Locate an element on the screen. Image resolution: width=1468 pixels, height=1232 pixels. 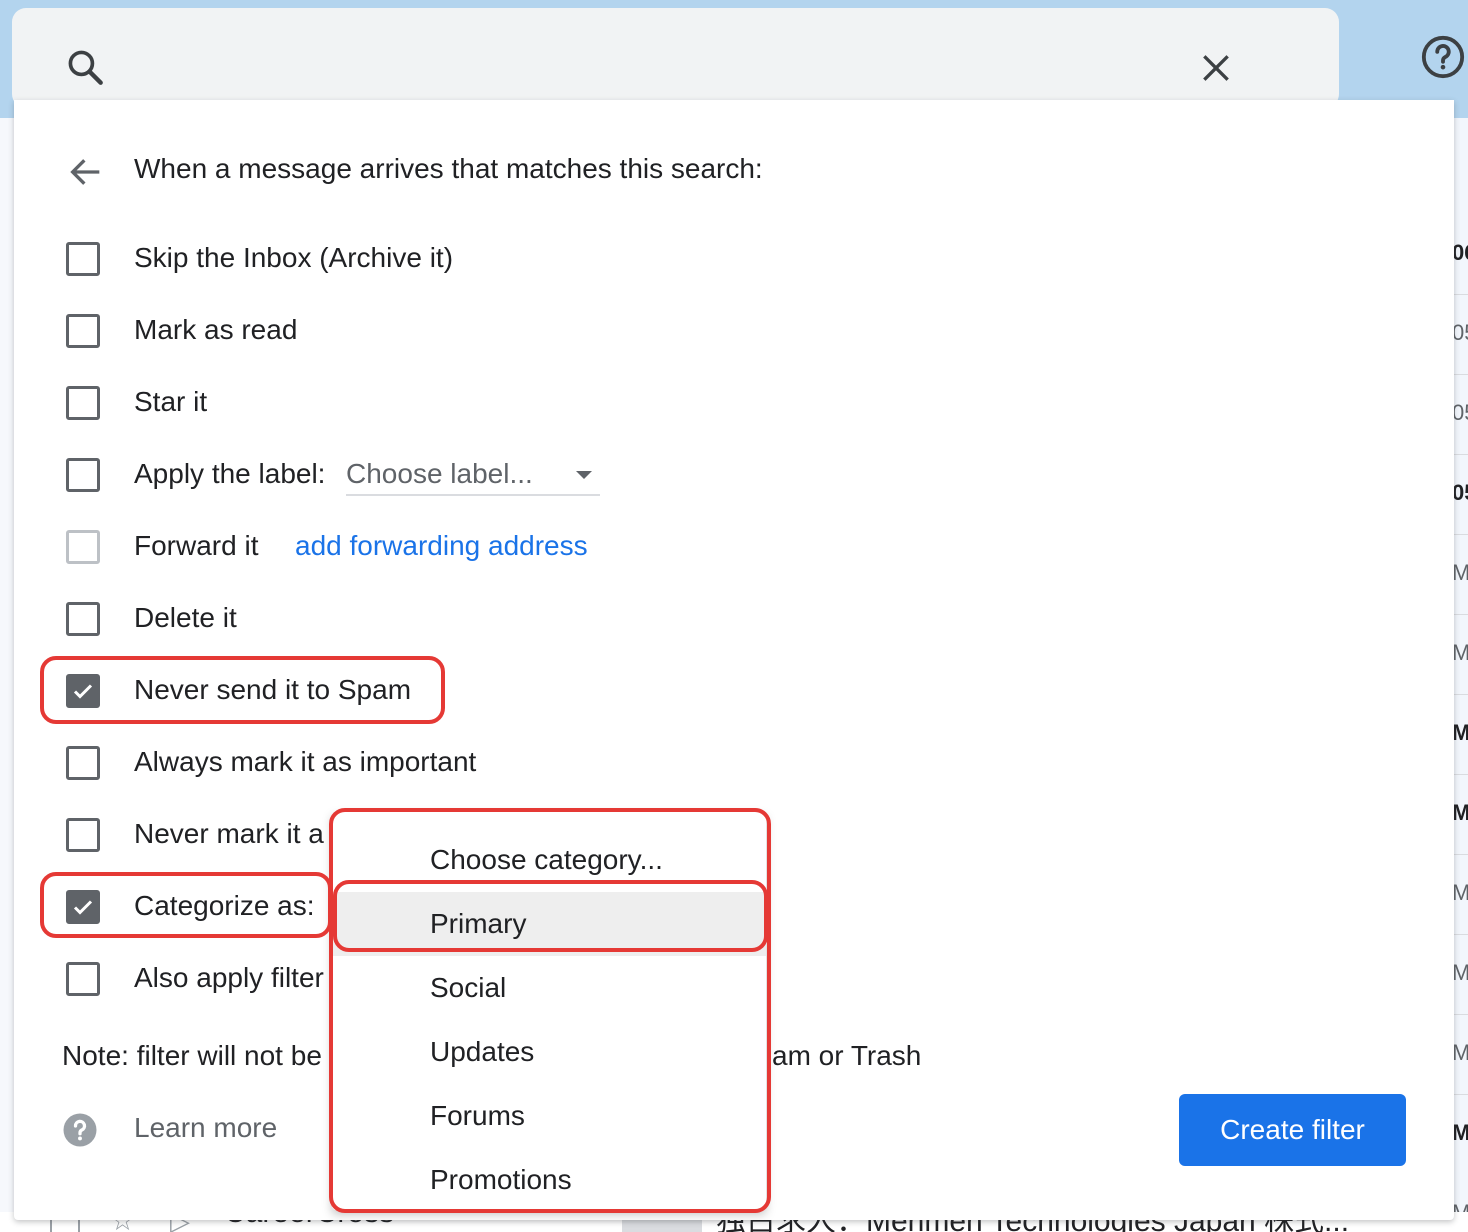
action-label: Always mark it as important is located at coordinates (305, 761).